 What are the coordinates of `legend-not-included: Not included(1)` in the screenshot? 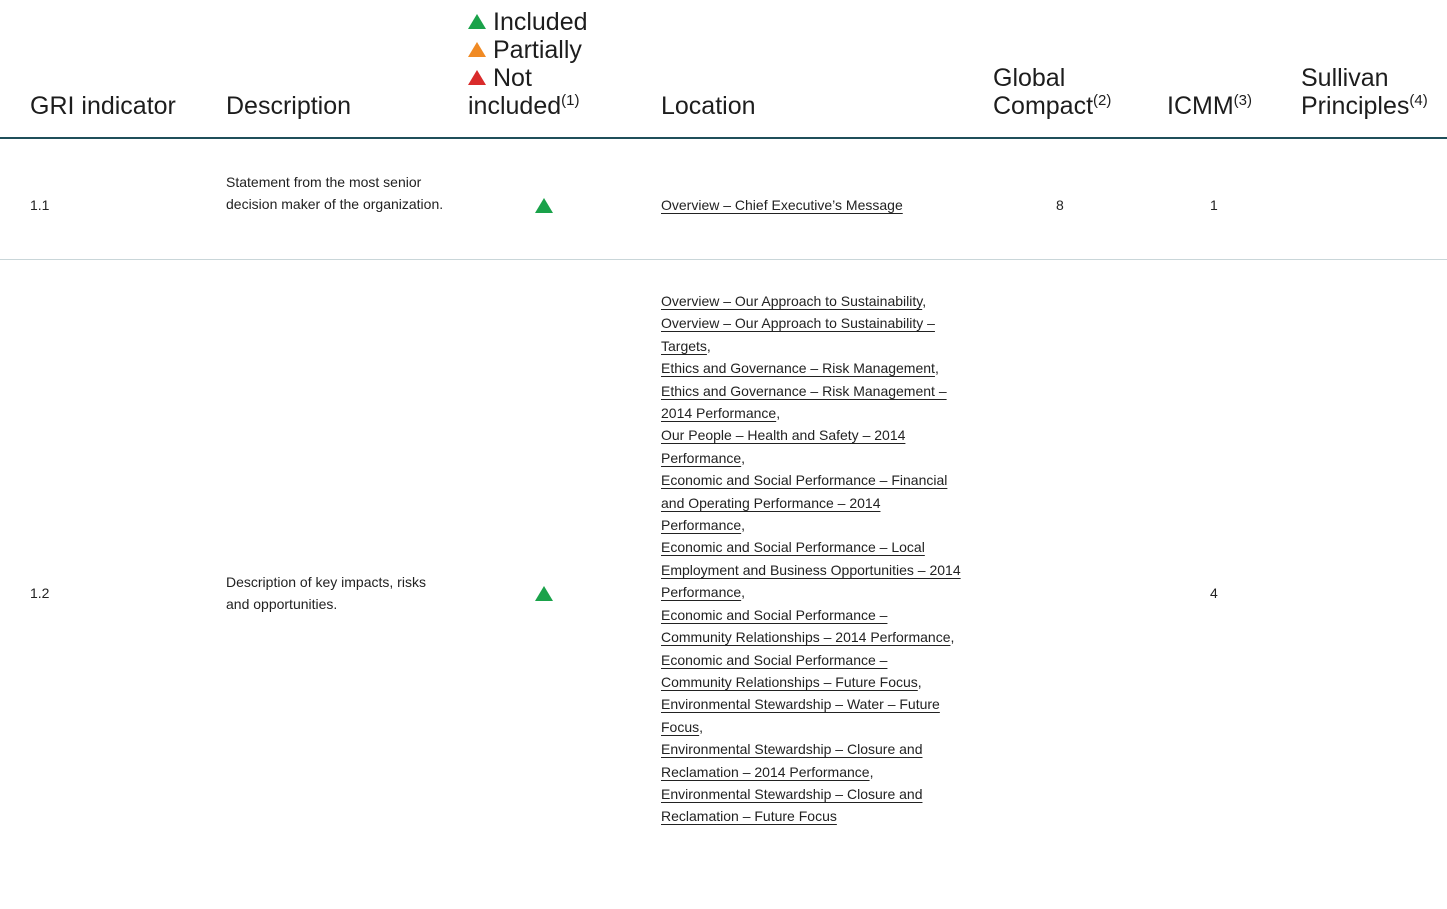 It's located at (553, 92).